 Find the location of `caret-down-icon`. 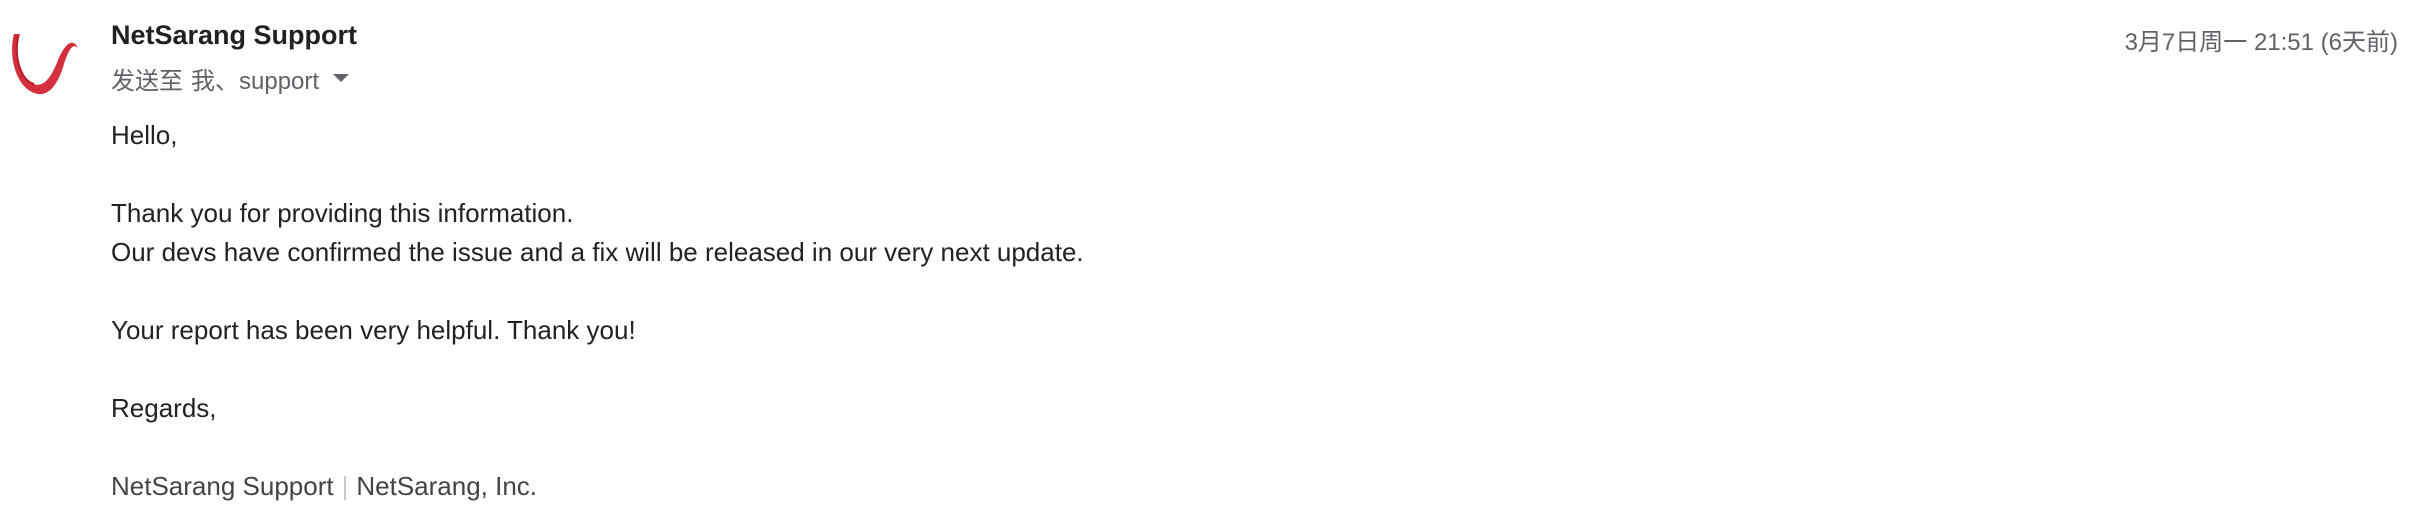

caret-down-icon is located at coordinates (341, 78).